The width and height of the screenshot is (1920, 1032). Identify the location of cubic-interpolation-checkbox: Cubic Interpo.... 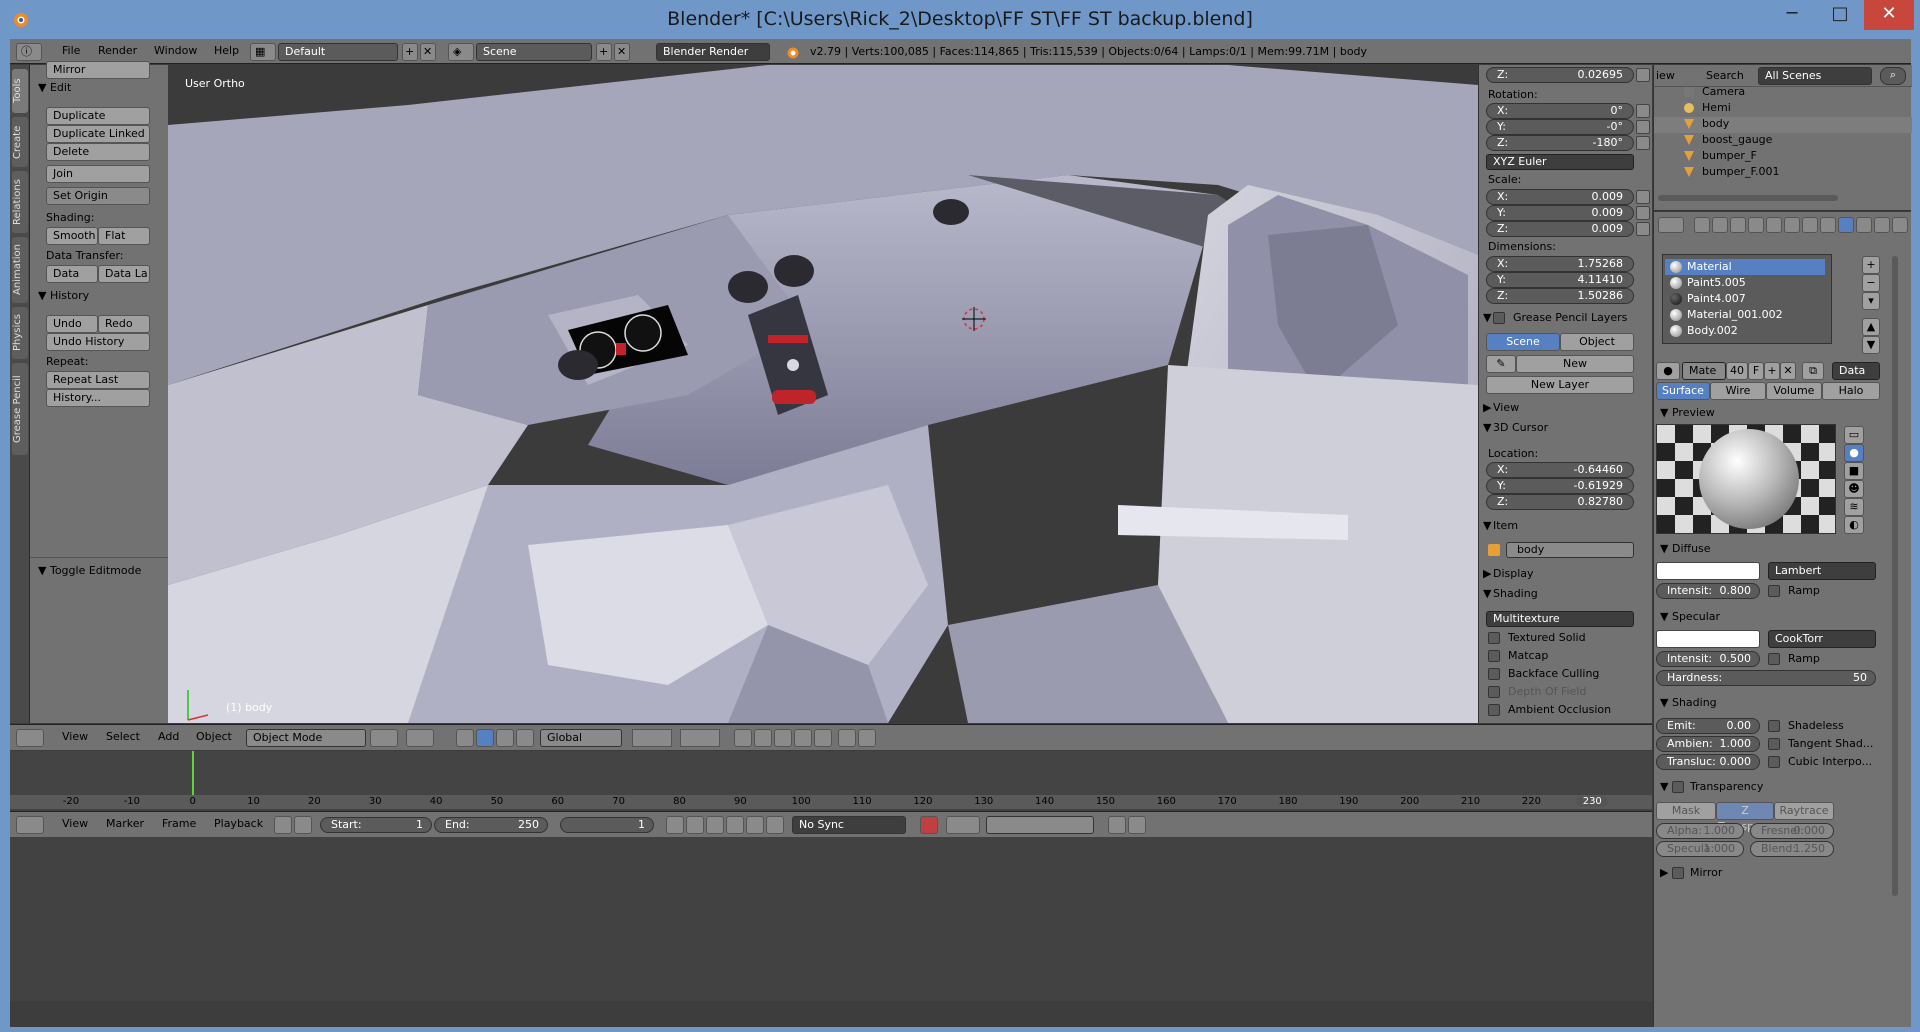
(1820, 761).